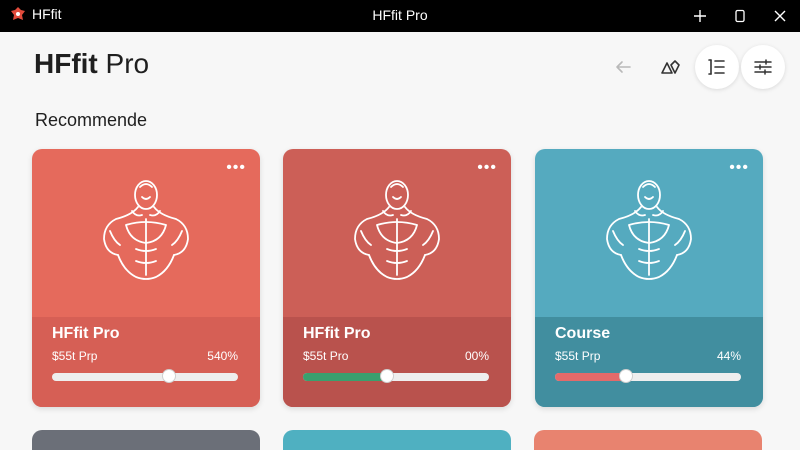 Image resolution: width=800 pixels, height=450 pixels. What do you see at coordinates (91, 120) in the screenshot?
I see `section-title: Recommende` at bounding box center [91, 120].